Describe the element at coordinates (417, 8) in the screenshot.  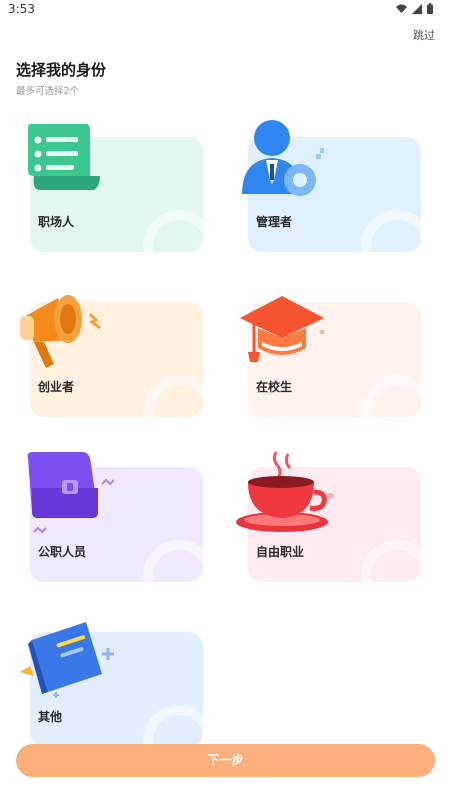
I see `signal-icon` at that location.